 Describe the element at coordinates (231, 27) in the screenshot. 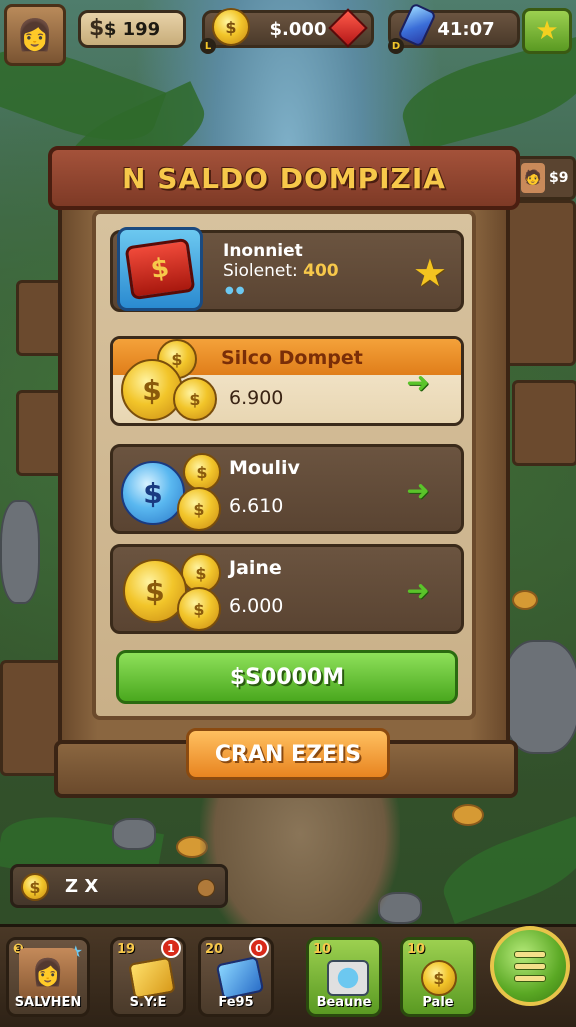

I see `gold-coin-icon: $` at that location.